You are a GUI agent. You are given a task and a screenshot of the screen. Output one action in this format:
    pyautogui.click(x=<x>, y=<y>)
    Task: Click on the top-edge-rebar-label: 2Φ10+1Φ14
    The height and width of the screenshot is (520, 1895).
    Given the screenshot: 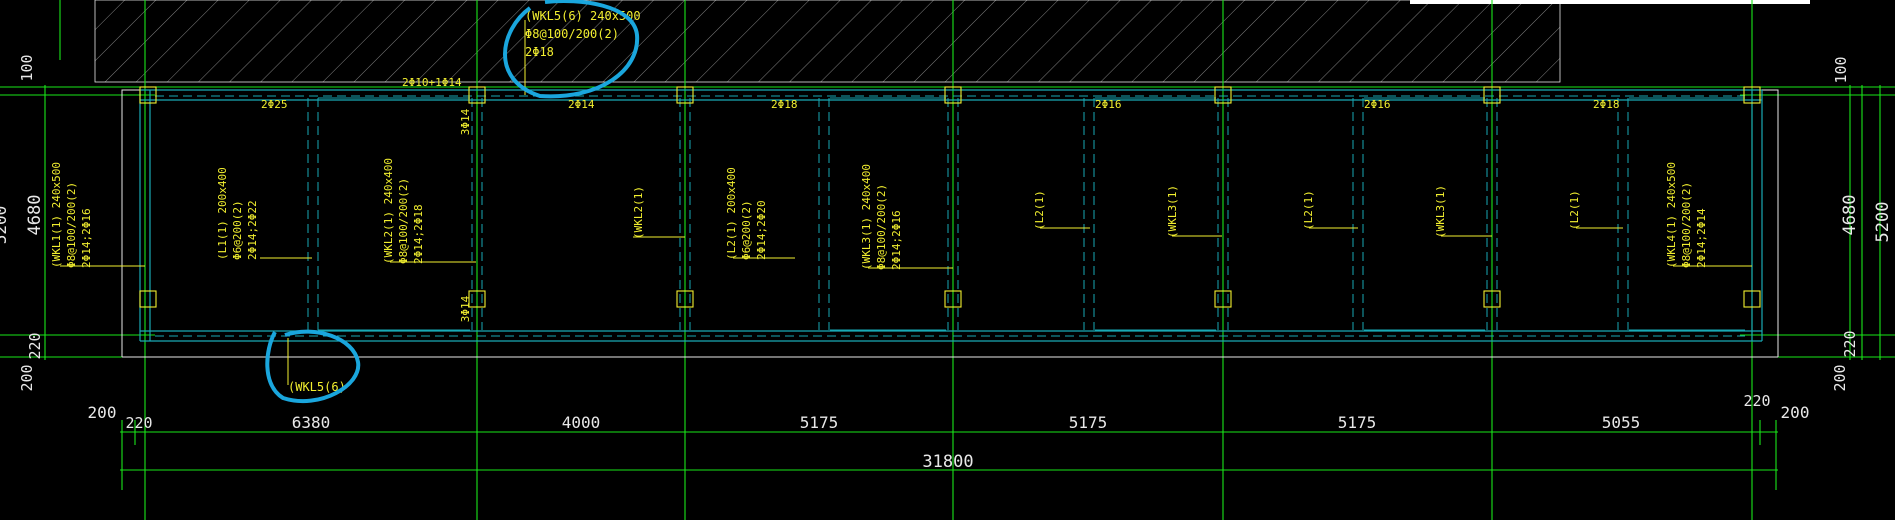 What is the action you would take?
    pyautogui.click(x=432, y=82)
    